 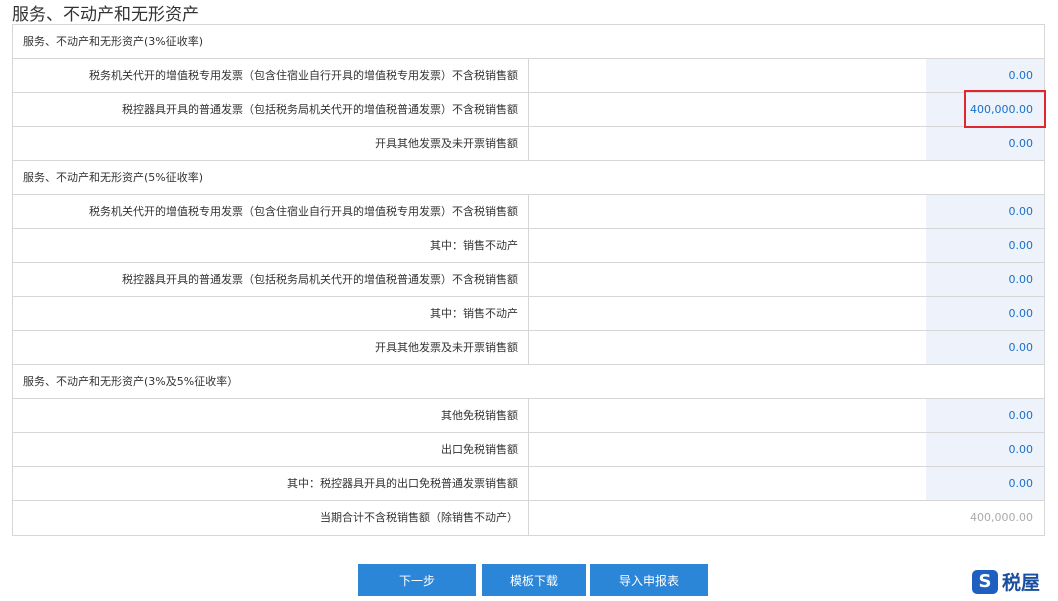 I want to click on table-row: 当期合计不含税销售额（除销售不动产） 400,000.00, so click(x=528, y=518).